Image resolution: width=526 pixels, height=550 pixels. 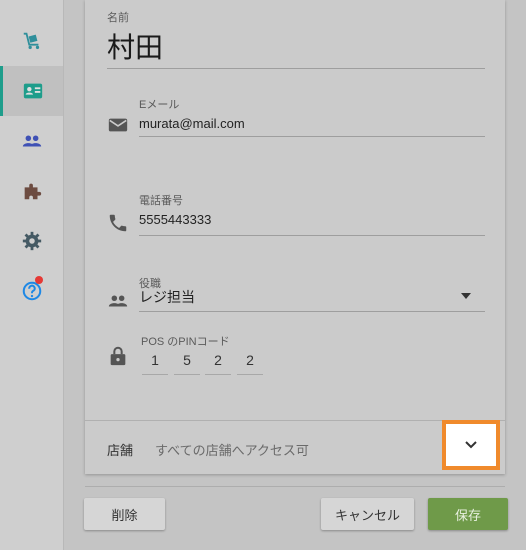 I want to click on email-icon, so click(x=118, y=125).